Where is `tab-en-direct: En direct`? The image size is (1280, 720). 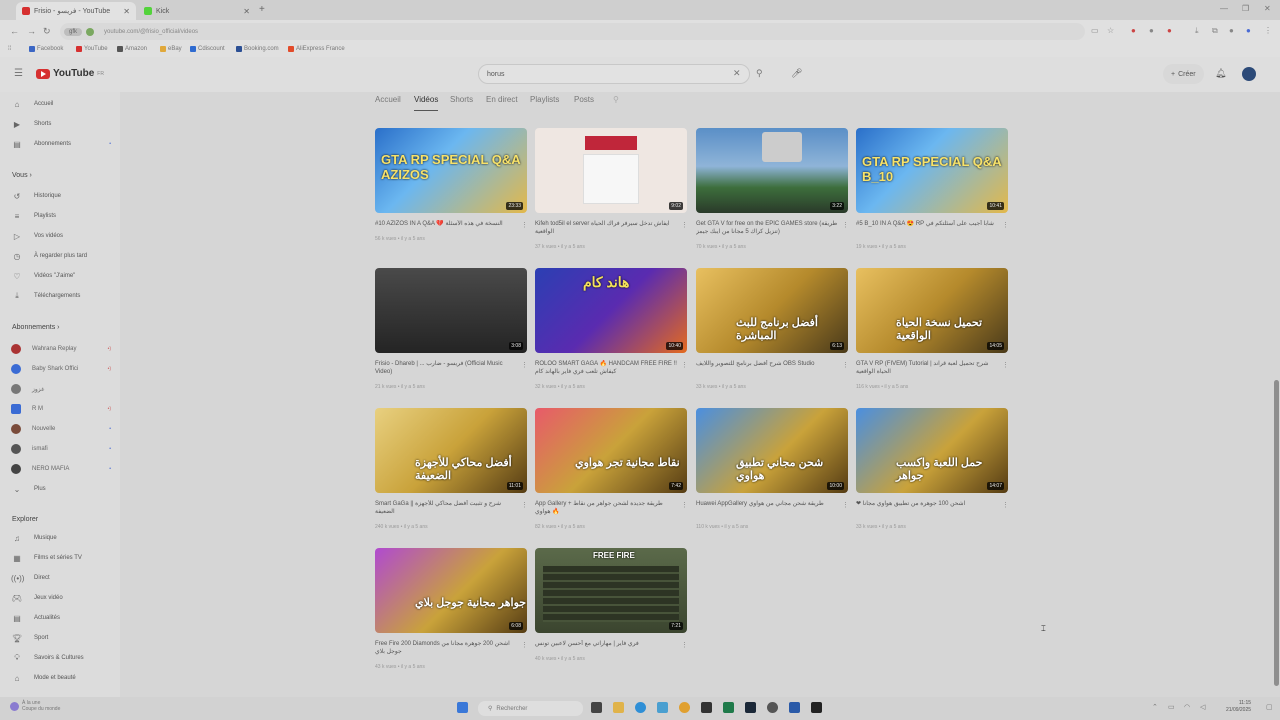
tab-en-direct: En direct is located at coordinates (502, 101).